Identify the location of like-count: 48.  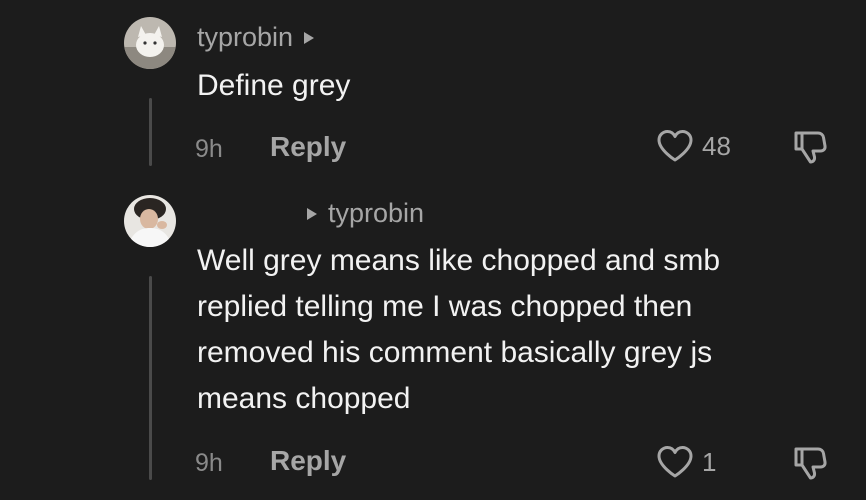
(716, 145).